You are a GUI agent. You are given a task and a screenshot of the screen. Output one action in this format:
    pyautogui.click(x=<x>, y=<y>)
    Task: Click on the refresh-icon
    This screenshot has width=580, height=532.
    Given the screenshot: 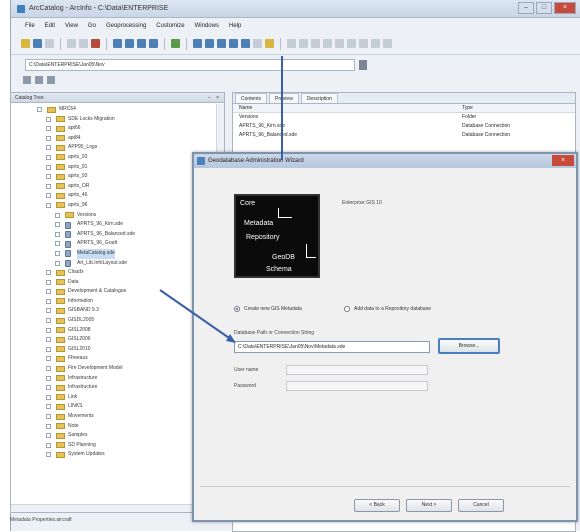 What is the action you would take?
    pyautogui.click(x=51, y=80)
    